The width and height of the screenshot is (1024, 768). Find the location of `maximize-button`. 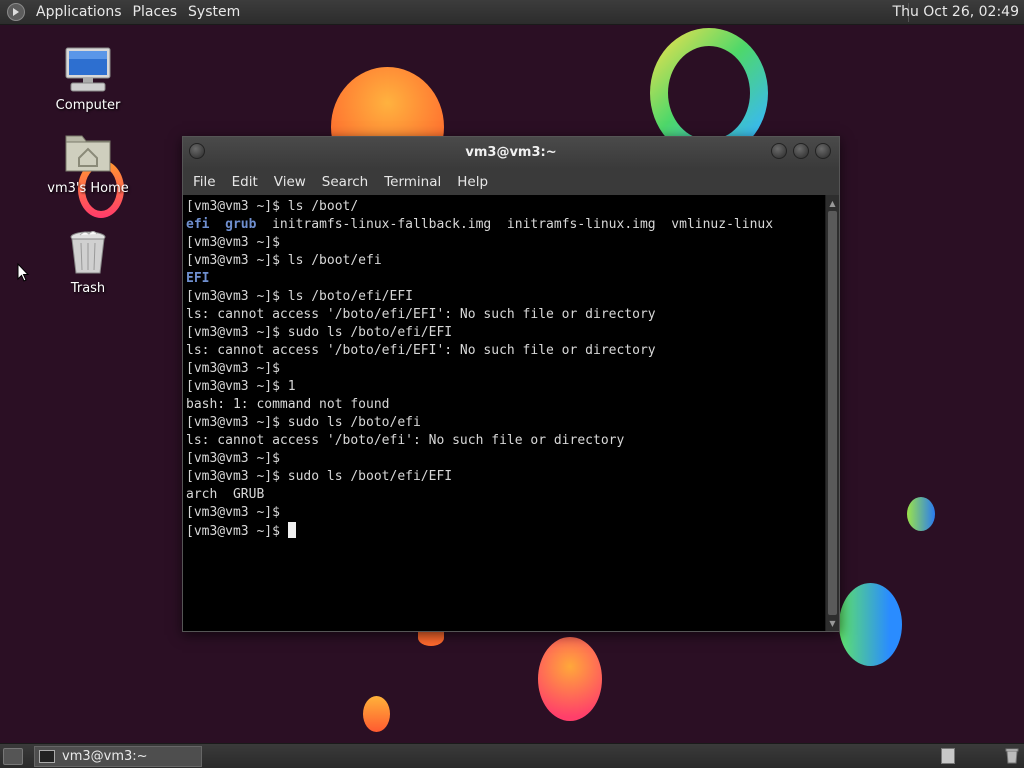

maximize-button is located at coordinates (801, 151).